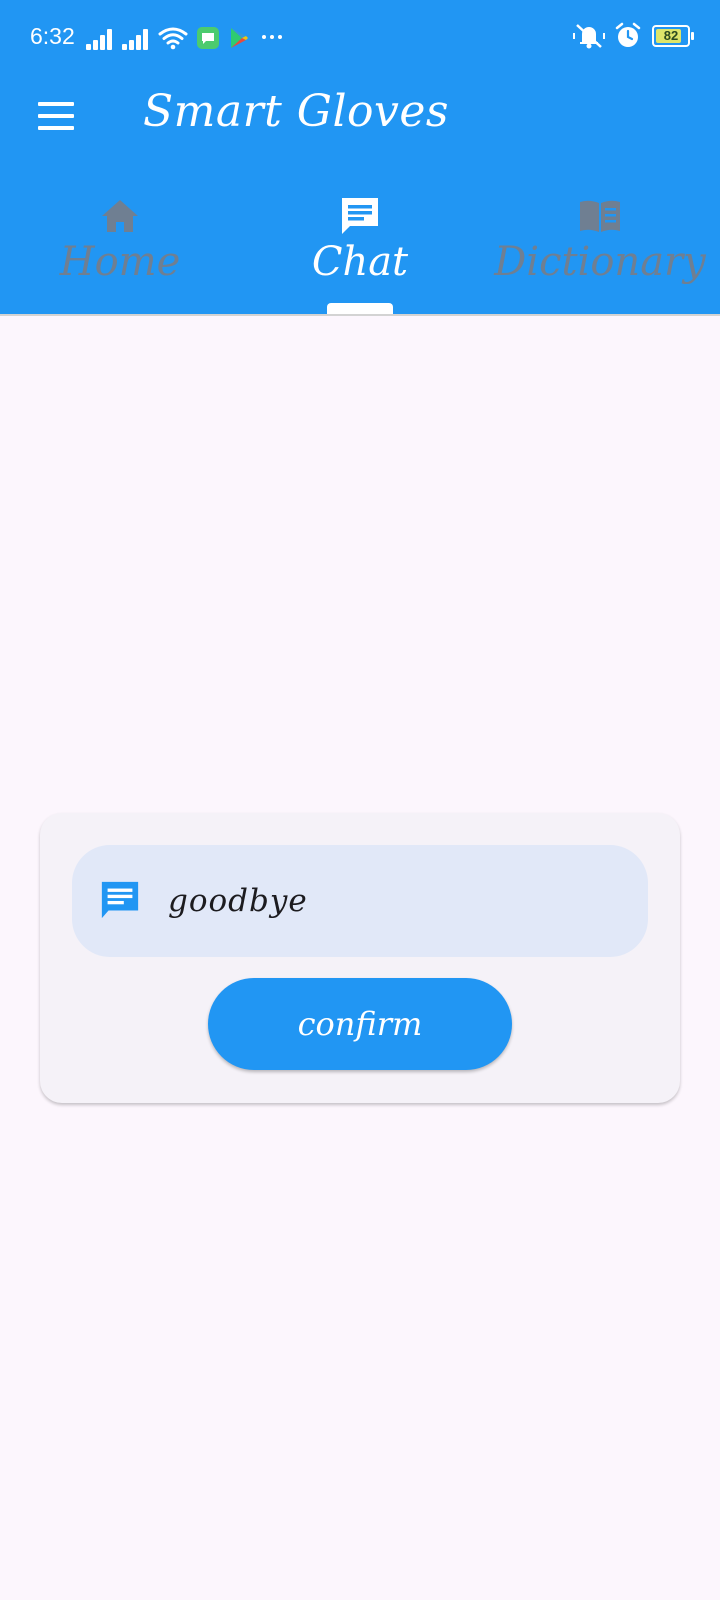 This screenshot has width=720, height=1600. Describe the element at coordinates (600, 216) in the screenshot. I see `book-icon` at that location.